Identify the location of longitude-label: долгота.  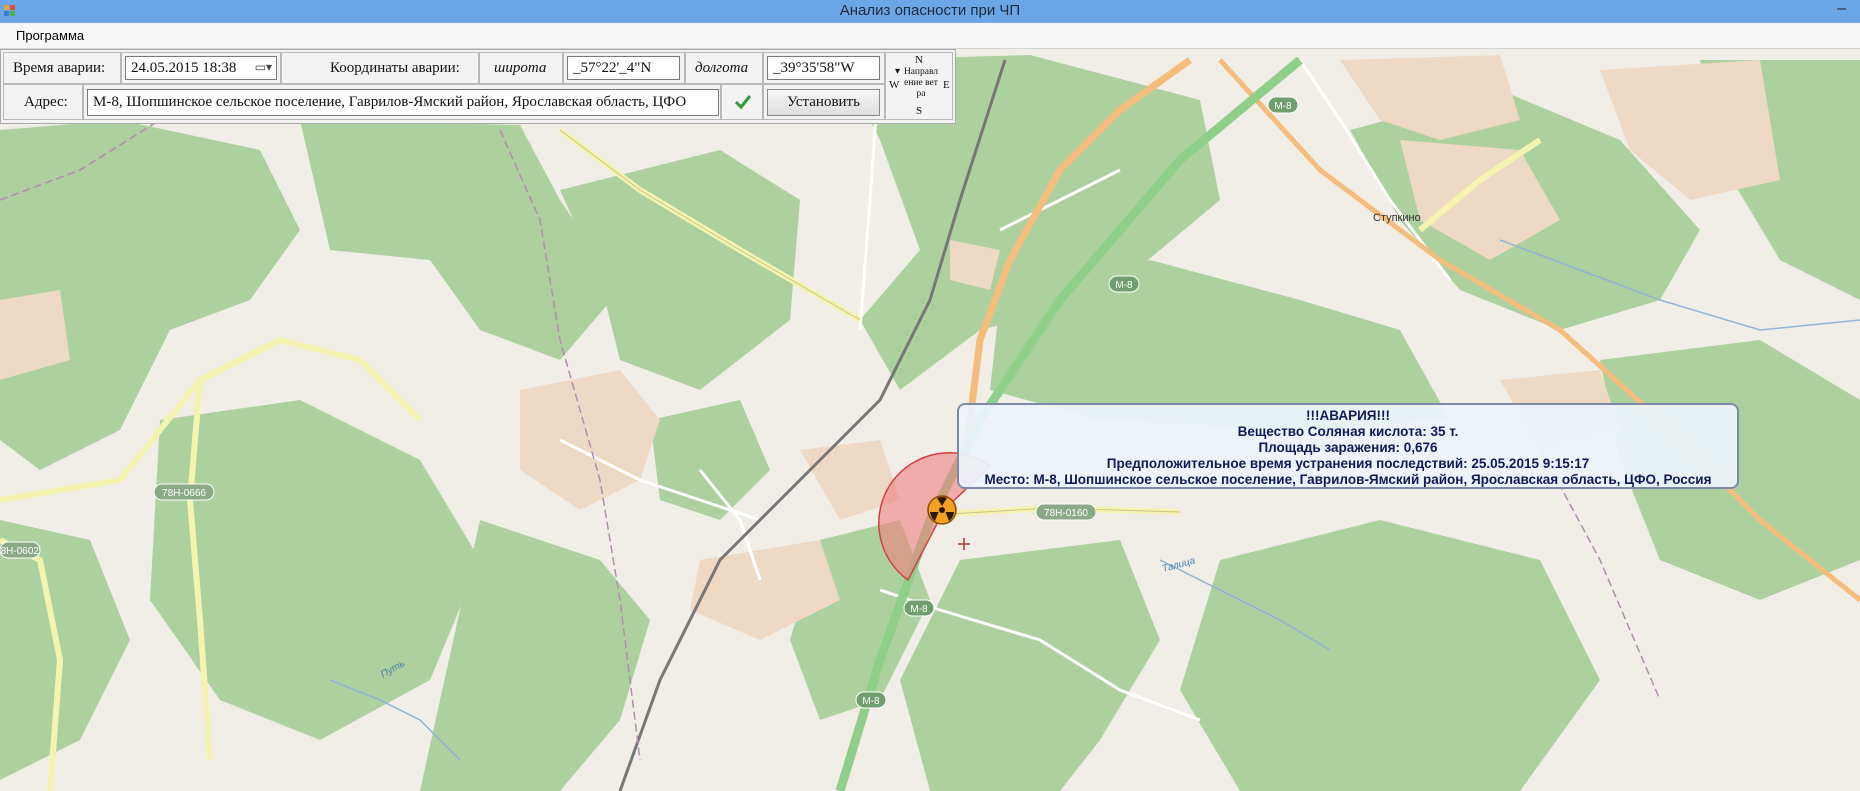
(722, 68).